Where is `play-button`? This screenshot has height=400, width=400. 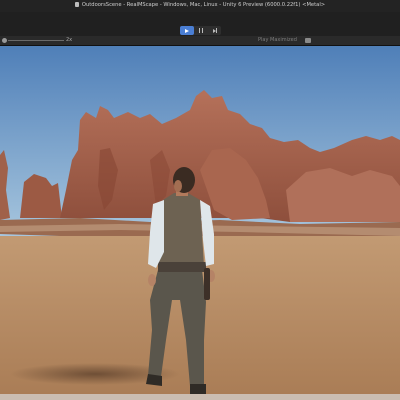 play-button is located at coordinates (187, 30).